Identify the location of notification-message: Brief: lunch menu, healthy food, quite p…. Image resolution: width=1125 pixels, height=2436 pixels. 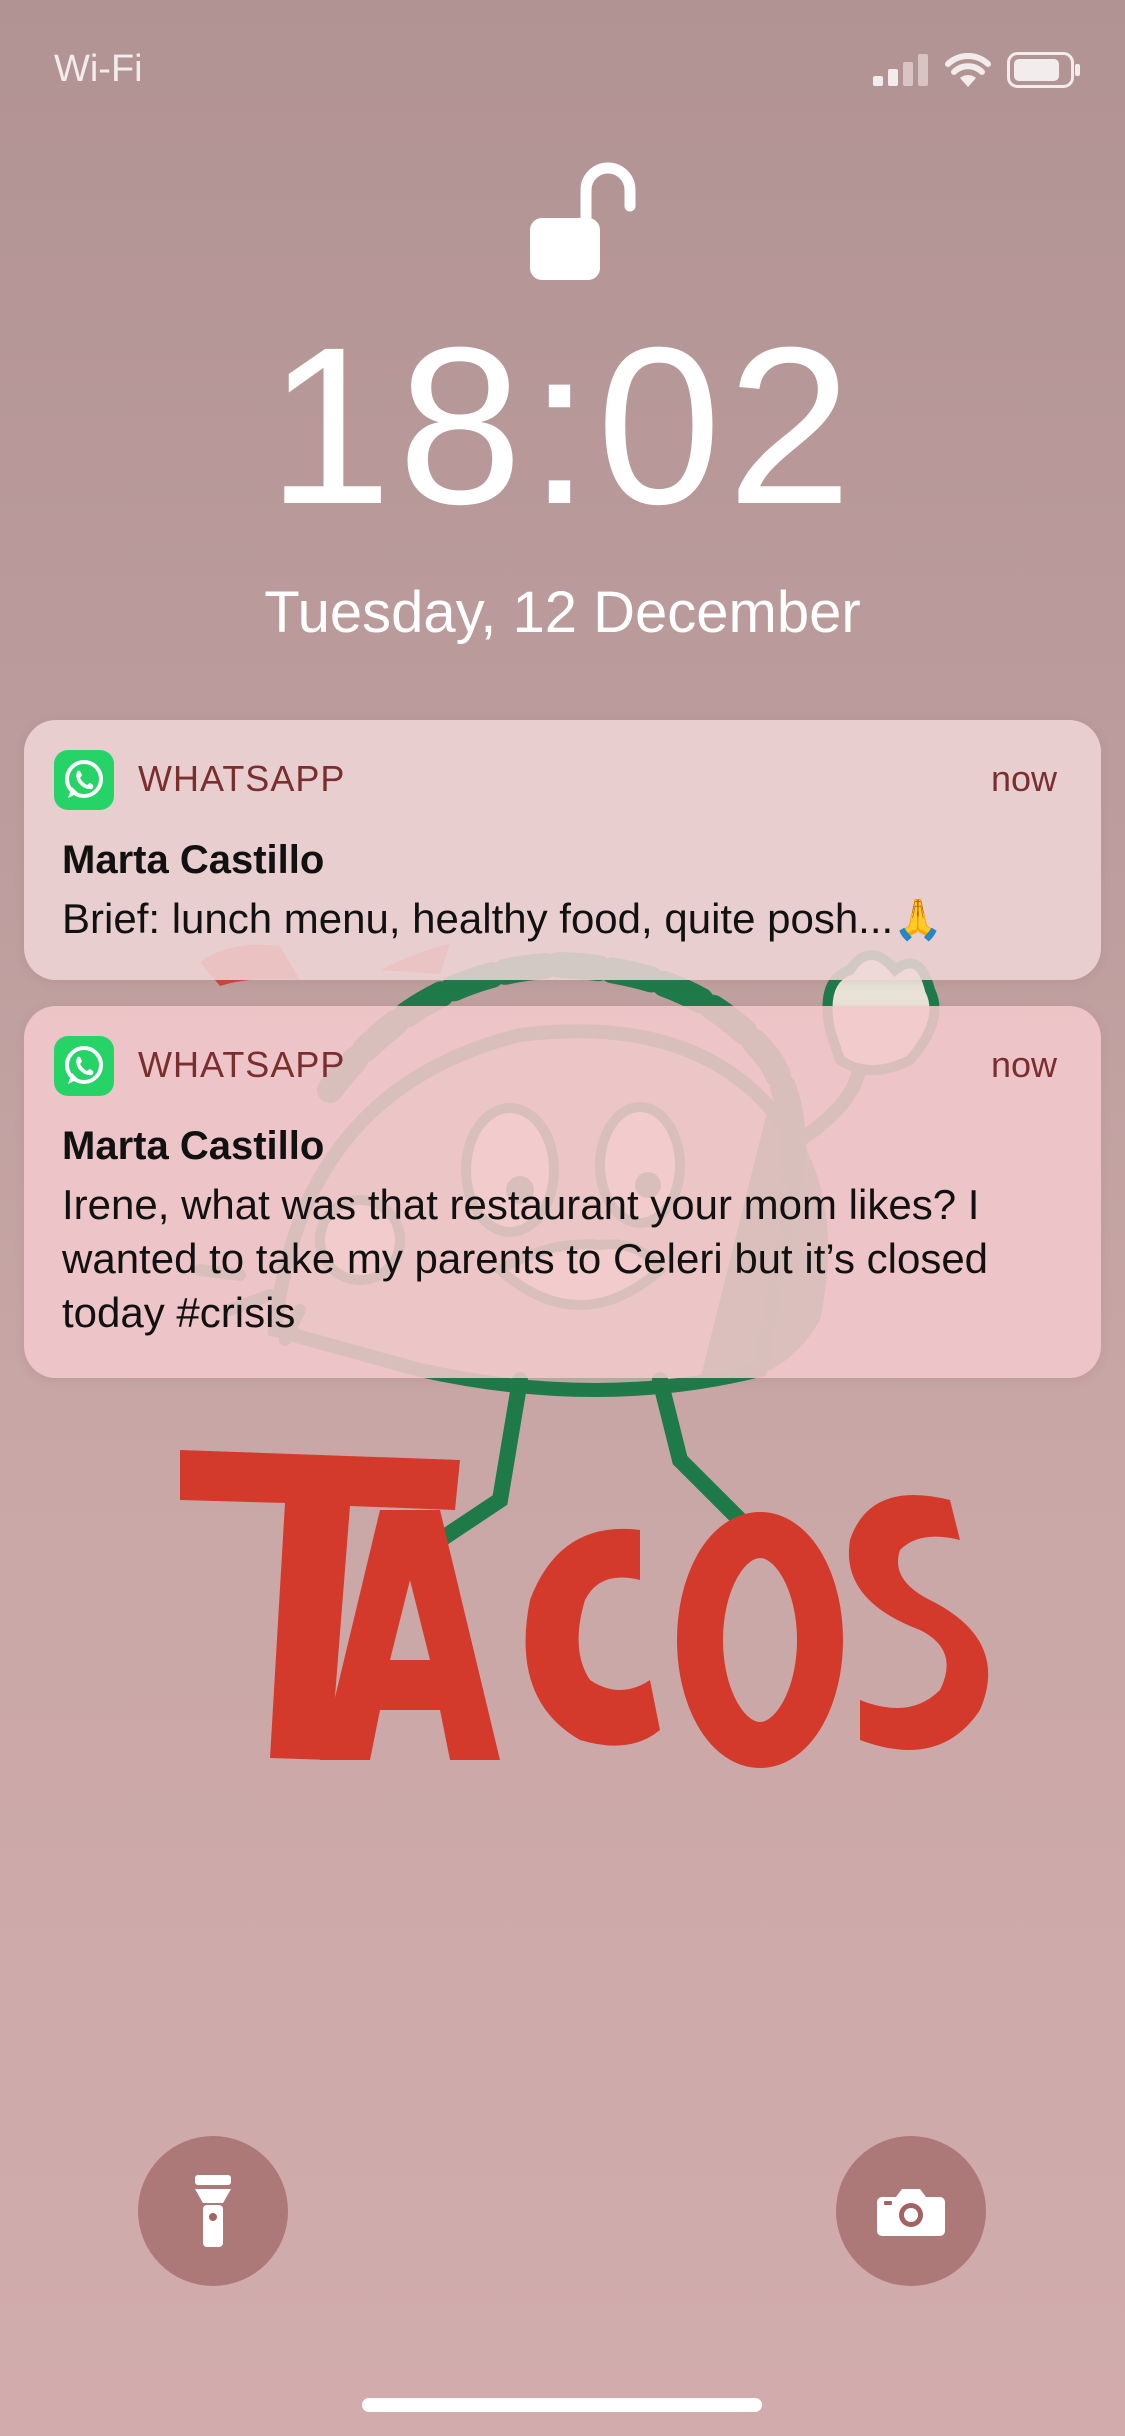
(562, 919).